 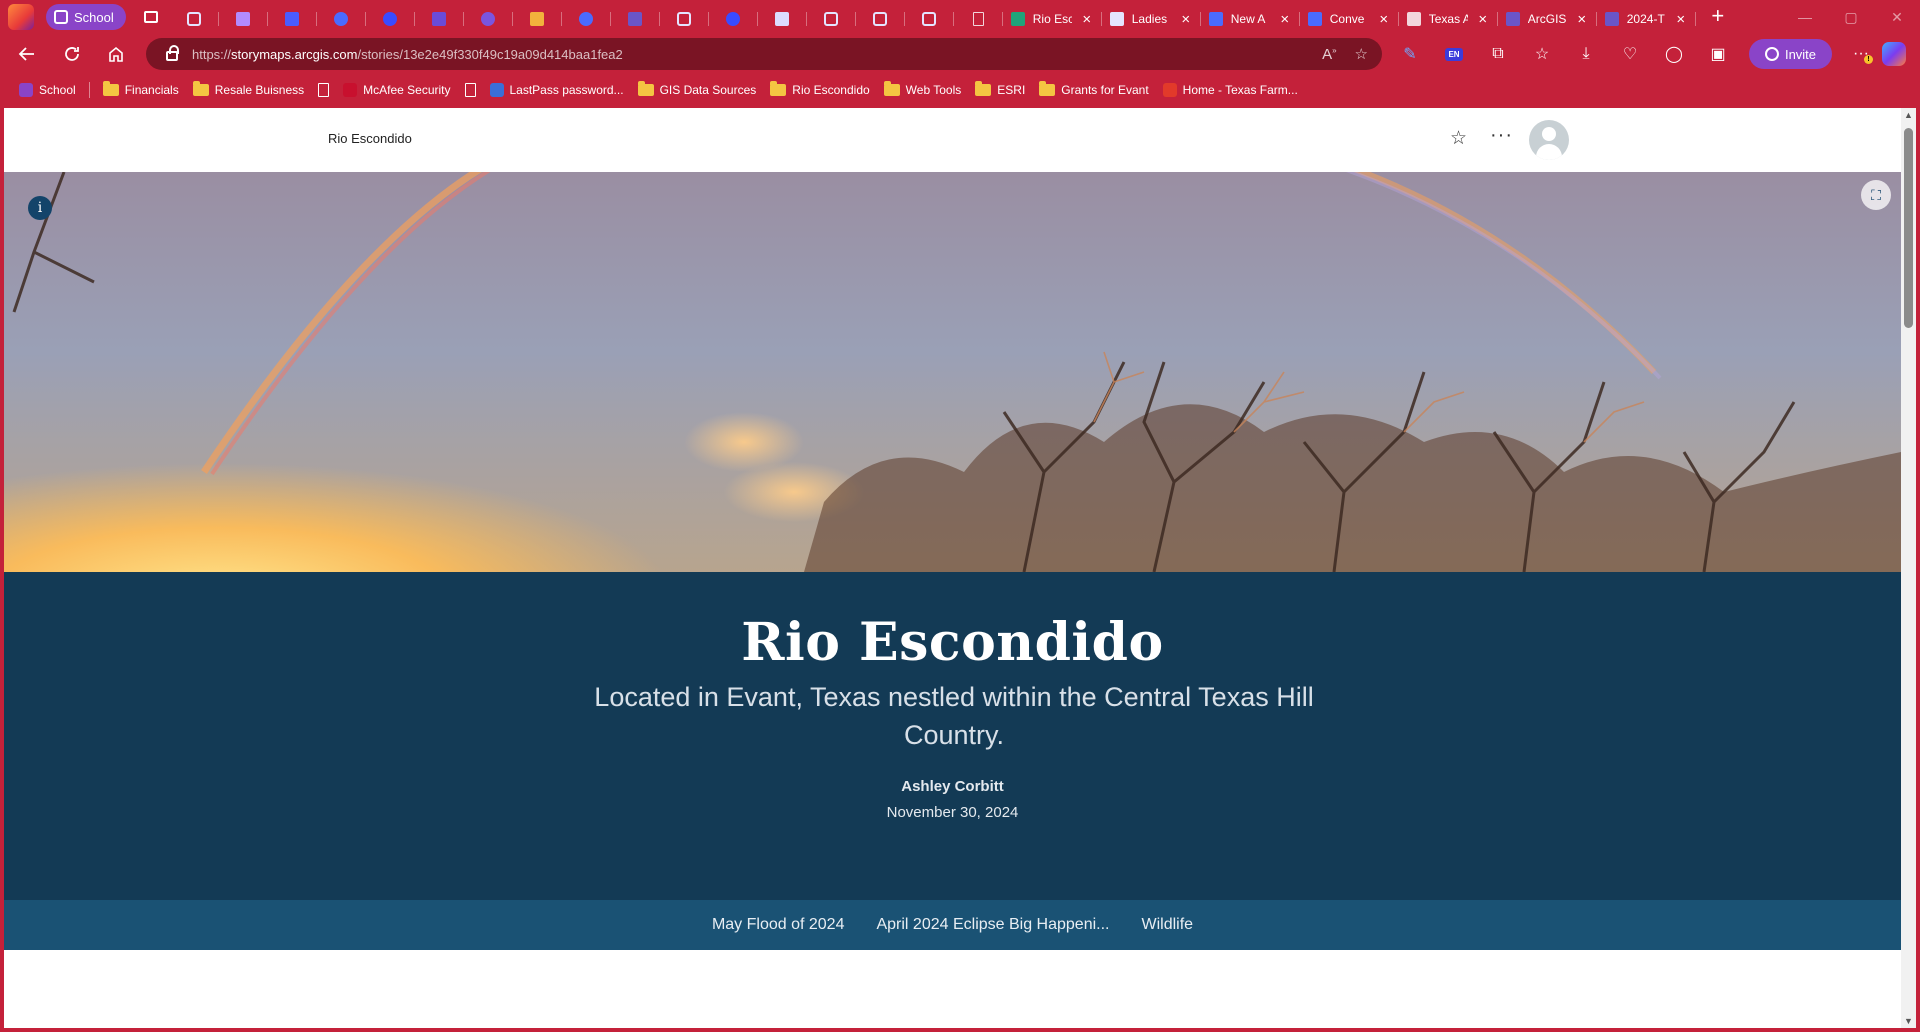 What do you see at coordinates (1894, 54) in the screenshot?
I see `copilot-icon` at bounding box center [1894, 54].